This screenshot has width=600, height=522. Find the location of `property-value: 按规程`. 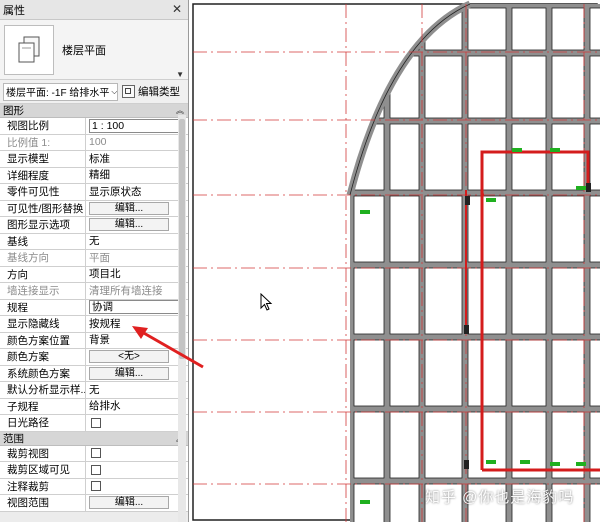

property-value: 按规程 is located at coordinates (137, 324).